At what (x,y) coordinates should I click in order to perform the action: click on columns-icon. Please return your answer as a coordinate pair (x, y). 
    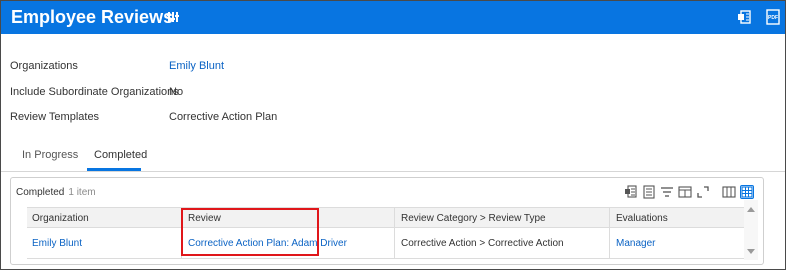
    Looking at the image, I should click on (685, 192).